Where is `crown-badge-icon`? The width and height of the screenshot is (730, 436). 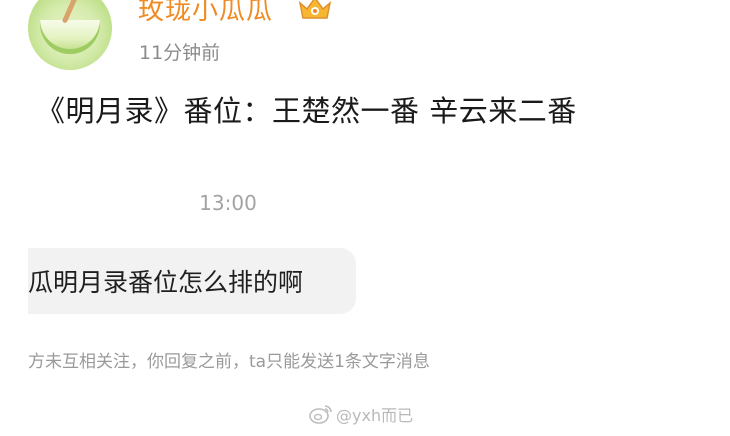 crown-badge-icon is located at coordinates (315, 9).